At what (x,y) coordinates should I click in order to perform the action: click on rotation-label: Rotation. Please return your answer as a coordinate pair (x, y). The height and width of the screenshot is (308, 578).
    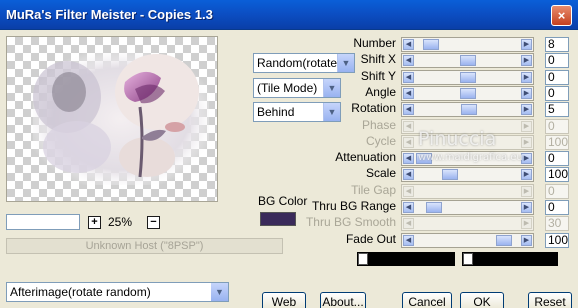
    Looking at the image, I should click on (373, 108).